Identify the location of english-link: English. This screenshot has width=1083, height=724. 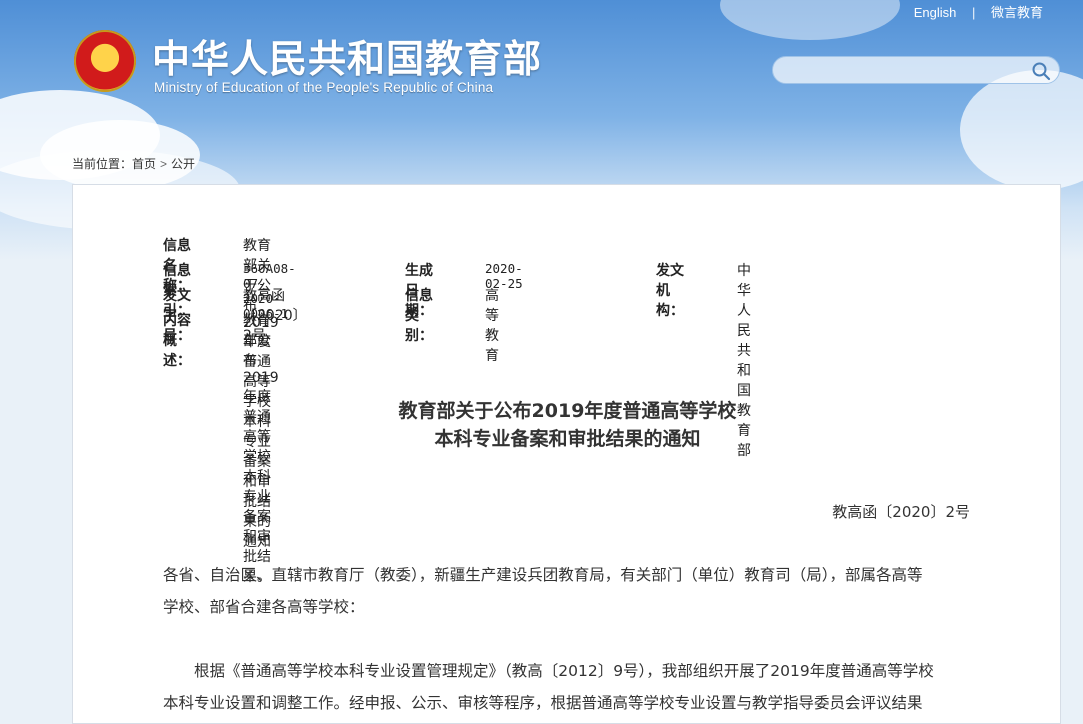
(935, 12).